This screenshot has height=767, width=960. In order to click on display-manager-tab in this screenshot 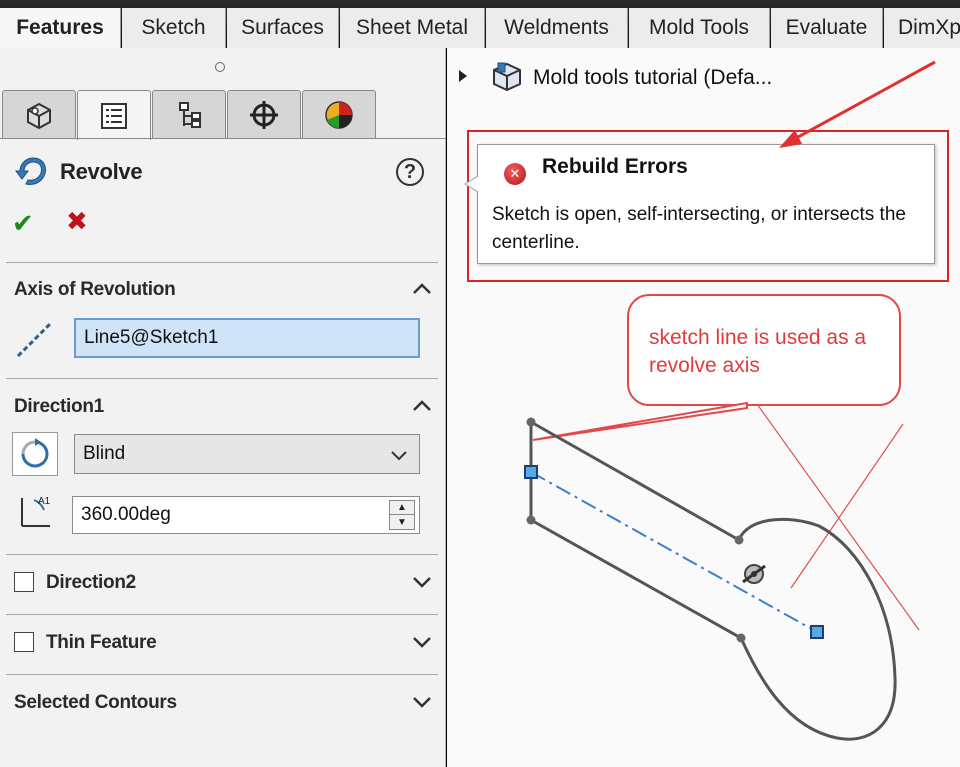, I will do `click(339, 114)`.